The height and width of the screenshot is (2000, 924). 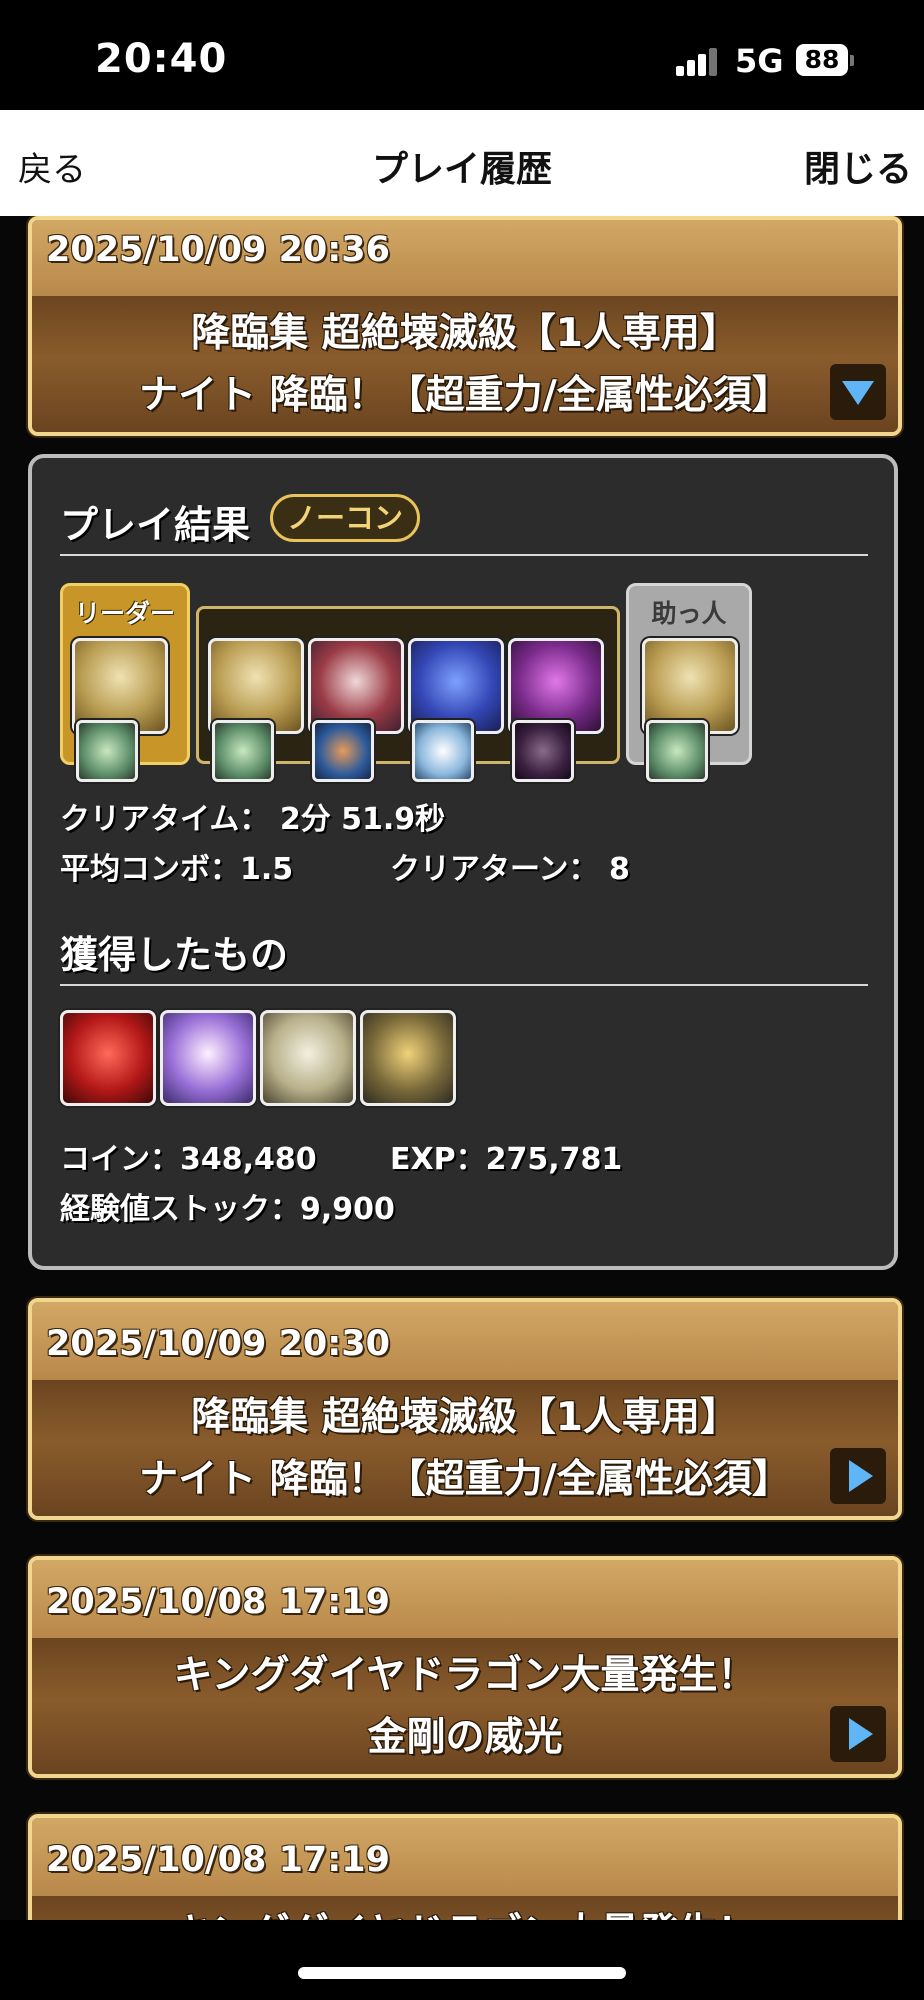 What do you see at coordinates (677, 751) in the screenshot?
I see `helper-assist-icon` at bounding box center [677, 751].